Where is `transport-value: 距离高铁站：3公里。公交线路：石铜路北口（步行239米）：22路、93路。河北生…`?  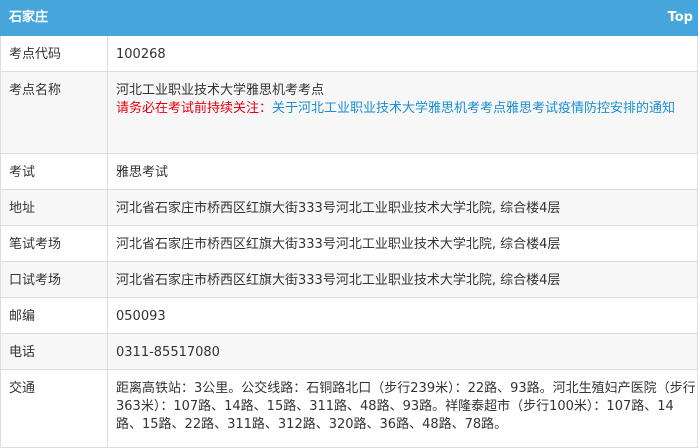 transport-value: 距离高铁站：3公里。公交线路：石铜路北口（步行239米）：22路、93路。河北生… is located at coordinates (402, 408).